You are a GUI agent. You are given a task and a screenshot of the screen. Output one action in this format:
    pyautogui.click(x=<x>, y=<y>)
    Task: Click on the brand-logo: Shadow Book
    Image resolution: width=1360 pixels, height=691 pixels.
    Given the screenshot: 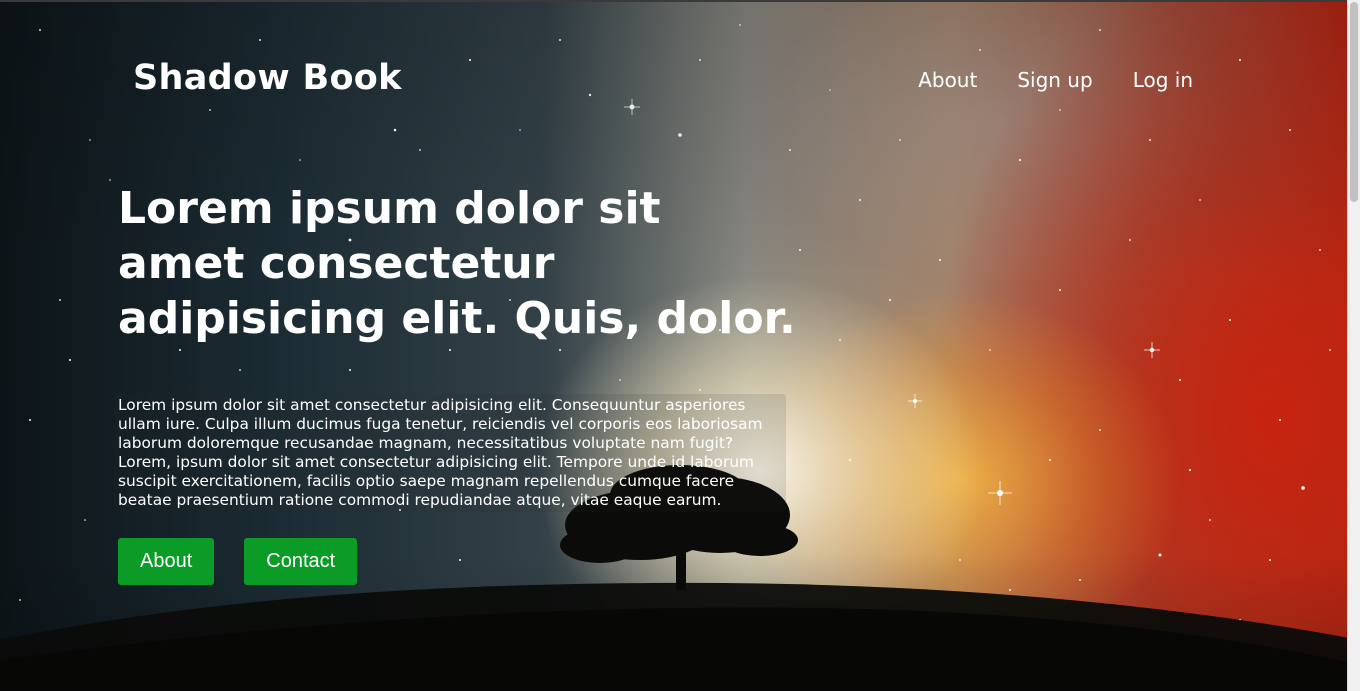 What is the action you would take?
    pyautogui.click(x=267, y=78)
    